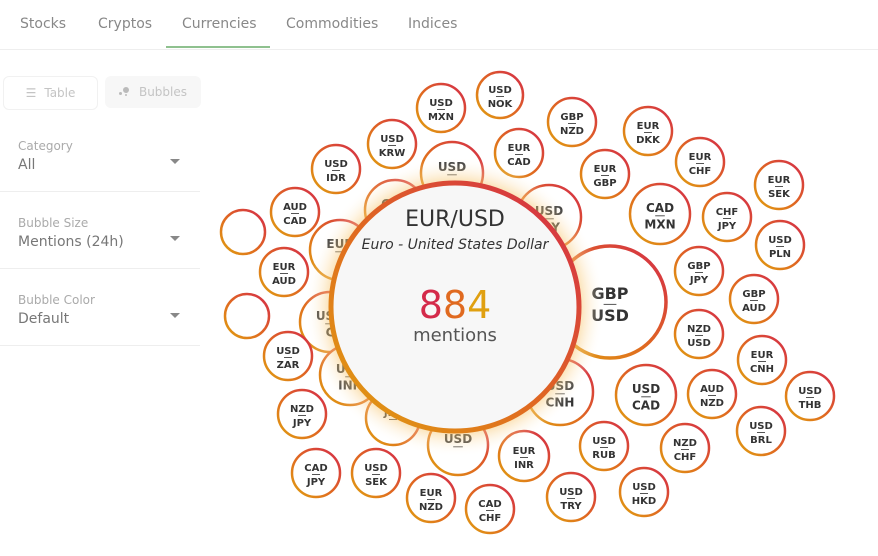 Image resolution: width=878 pixels, height=556 pixels. What do you see at coordinates (218, 47) in the screenshot?
I see `active-tab-indicator` at bounding box center [218, 47].